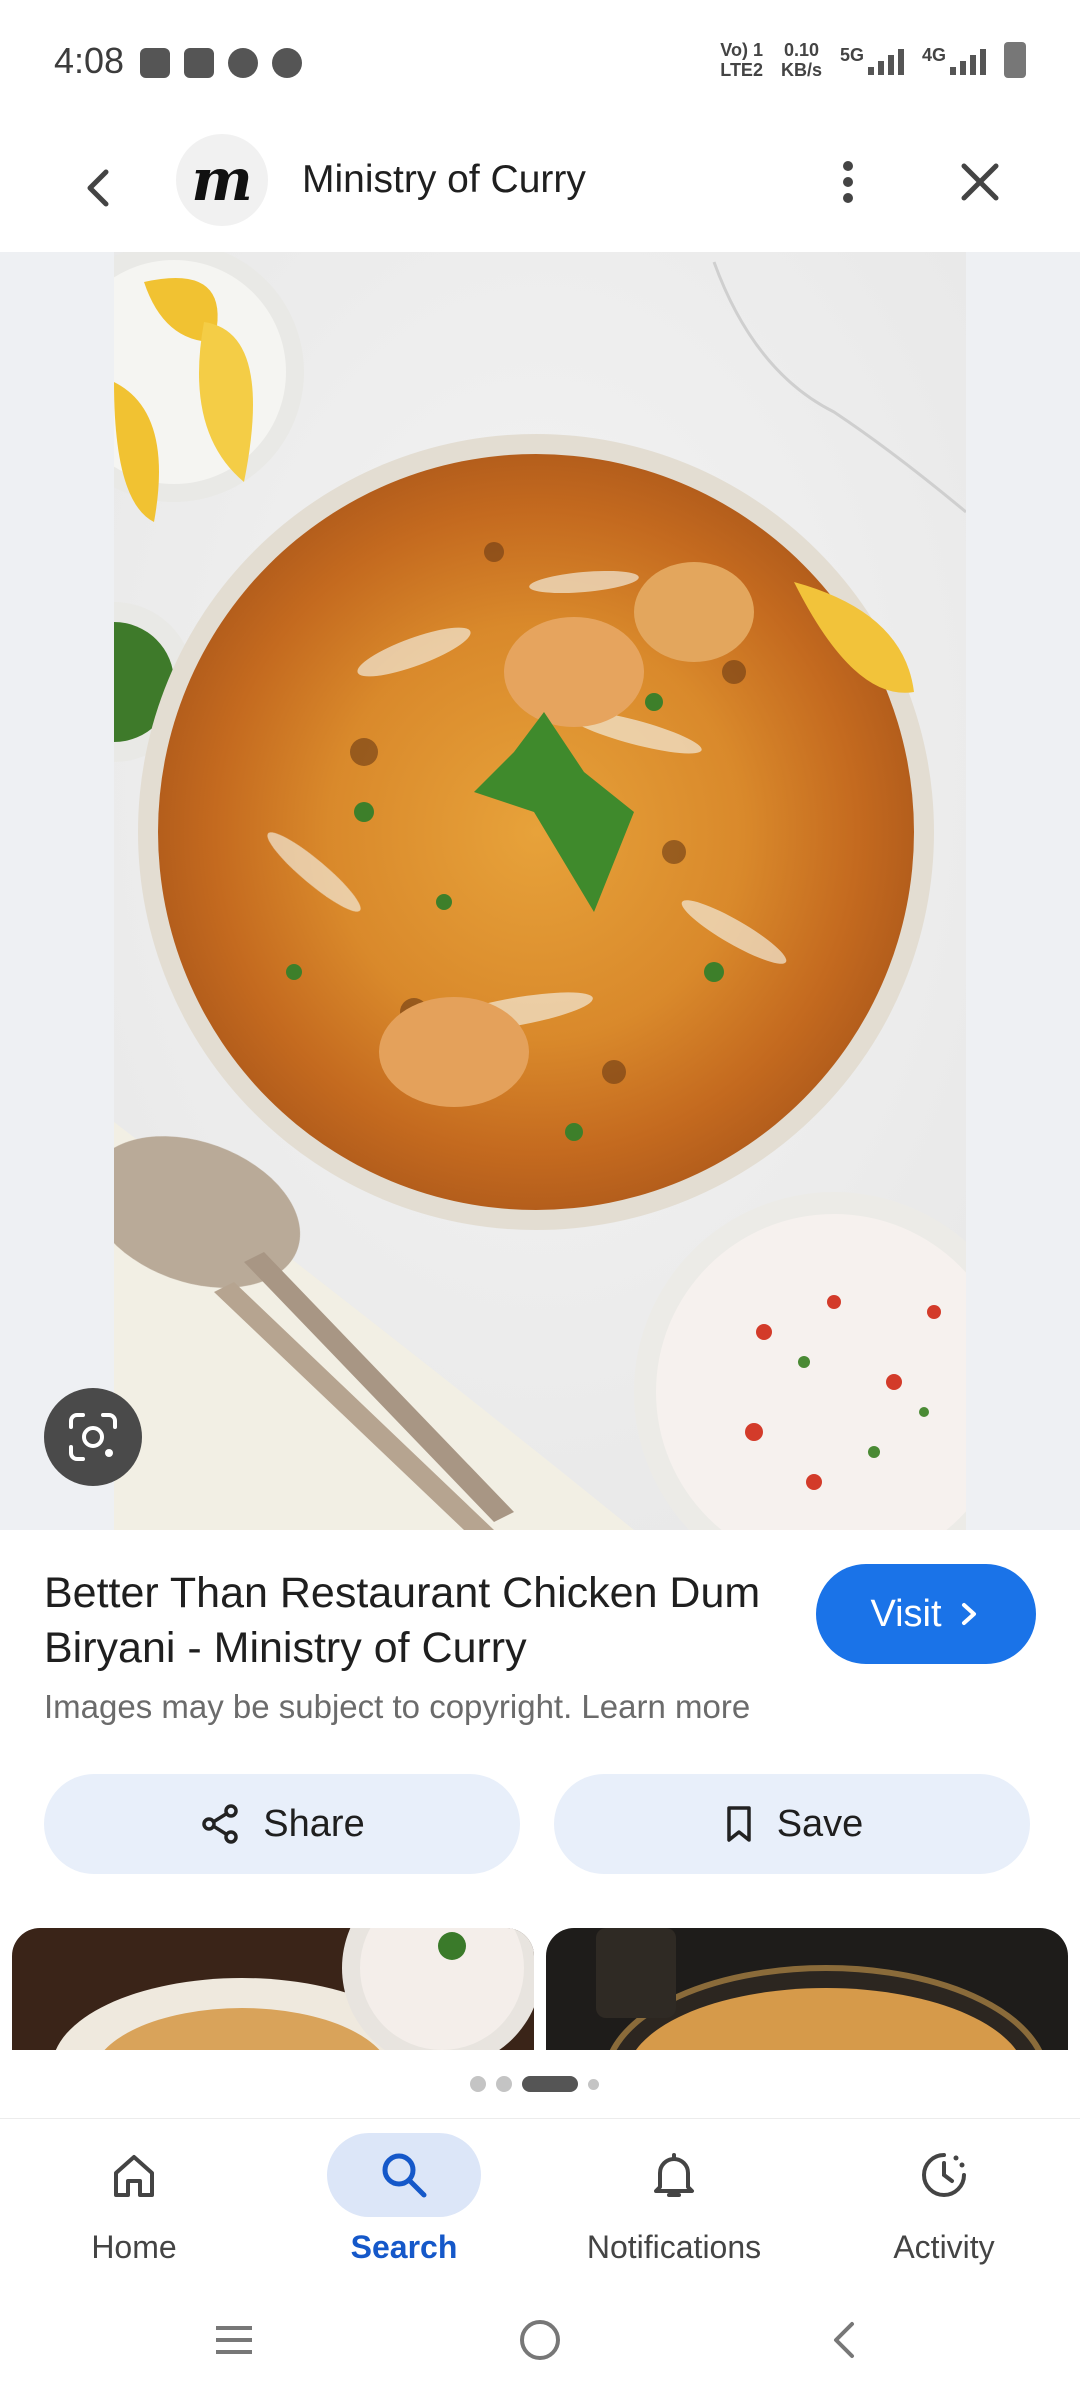  Describe the element at coordinates (534, 2084) in the screenshot. I see `page-indicator` at that location.